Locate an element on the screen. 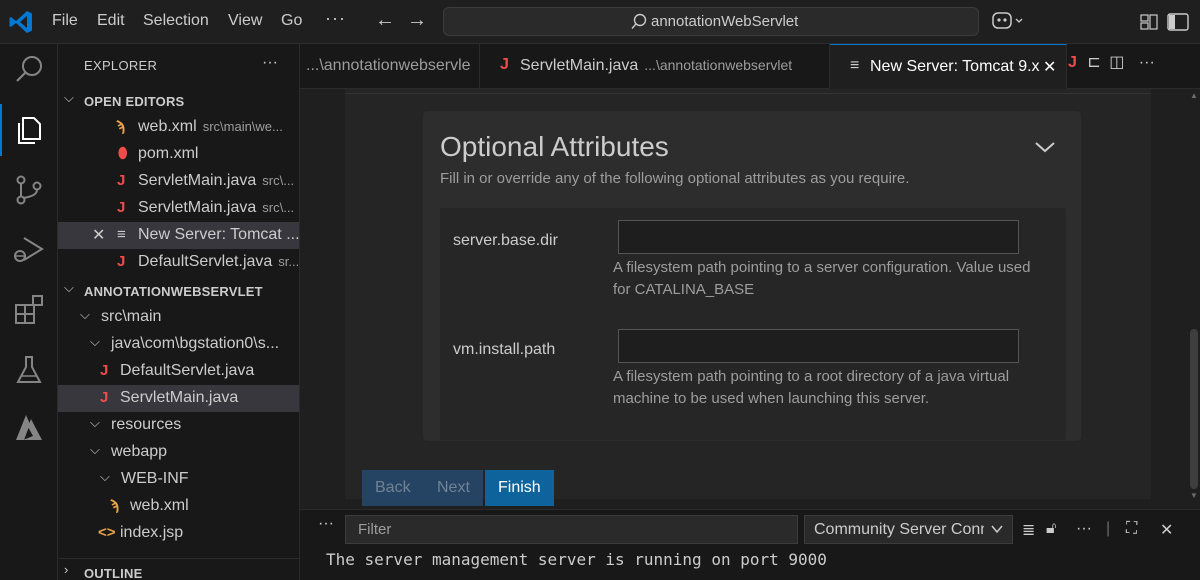 The height and width of the screenshot is (580, 1200). output-filter-input is located at coordinates (571, 529).